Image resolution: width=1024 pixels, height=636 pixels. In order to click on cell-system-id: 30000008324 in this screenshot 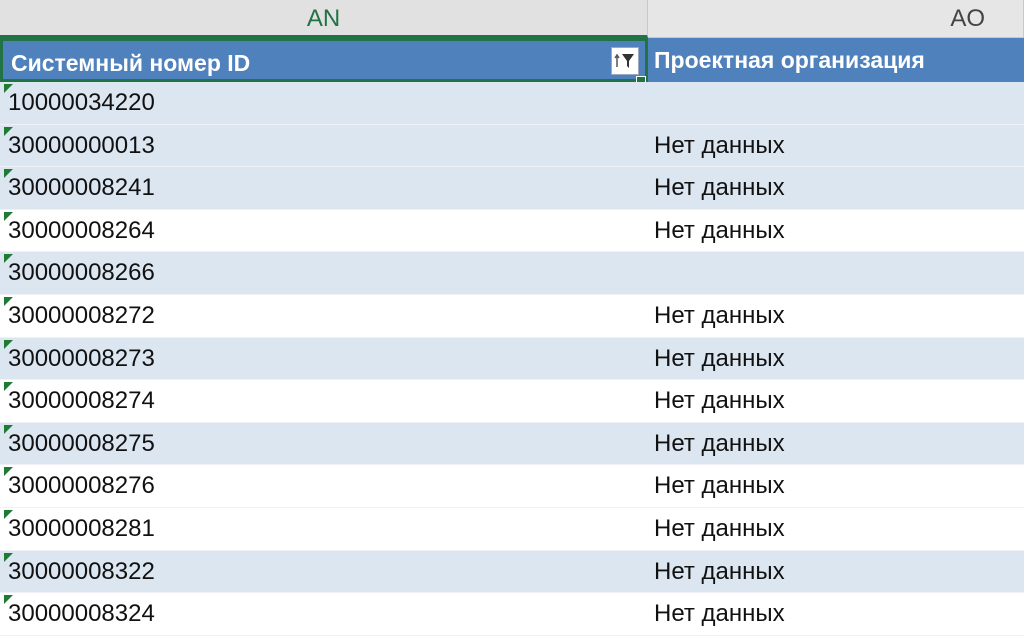, I will do `click(324, 614)`.